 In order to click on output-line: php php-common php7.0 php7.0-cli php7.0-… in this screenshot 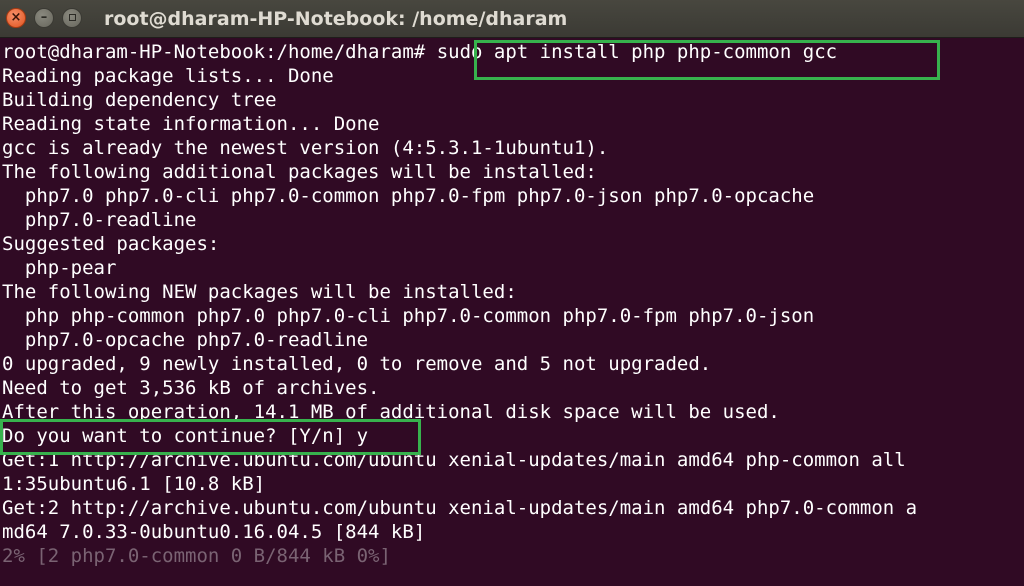, I will do `click(408, 316)`.